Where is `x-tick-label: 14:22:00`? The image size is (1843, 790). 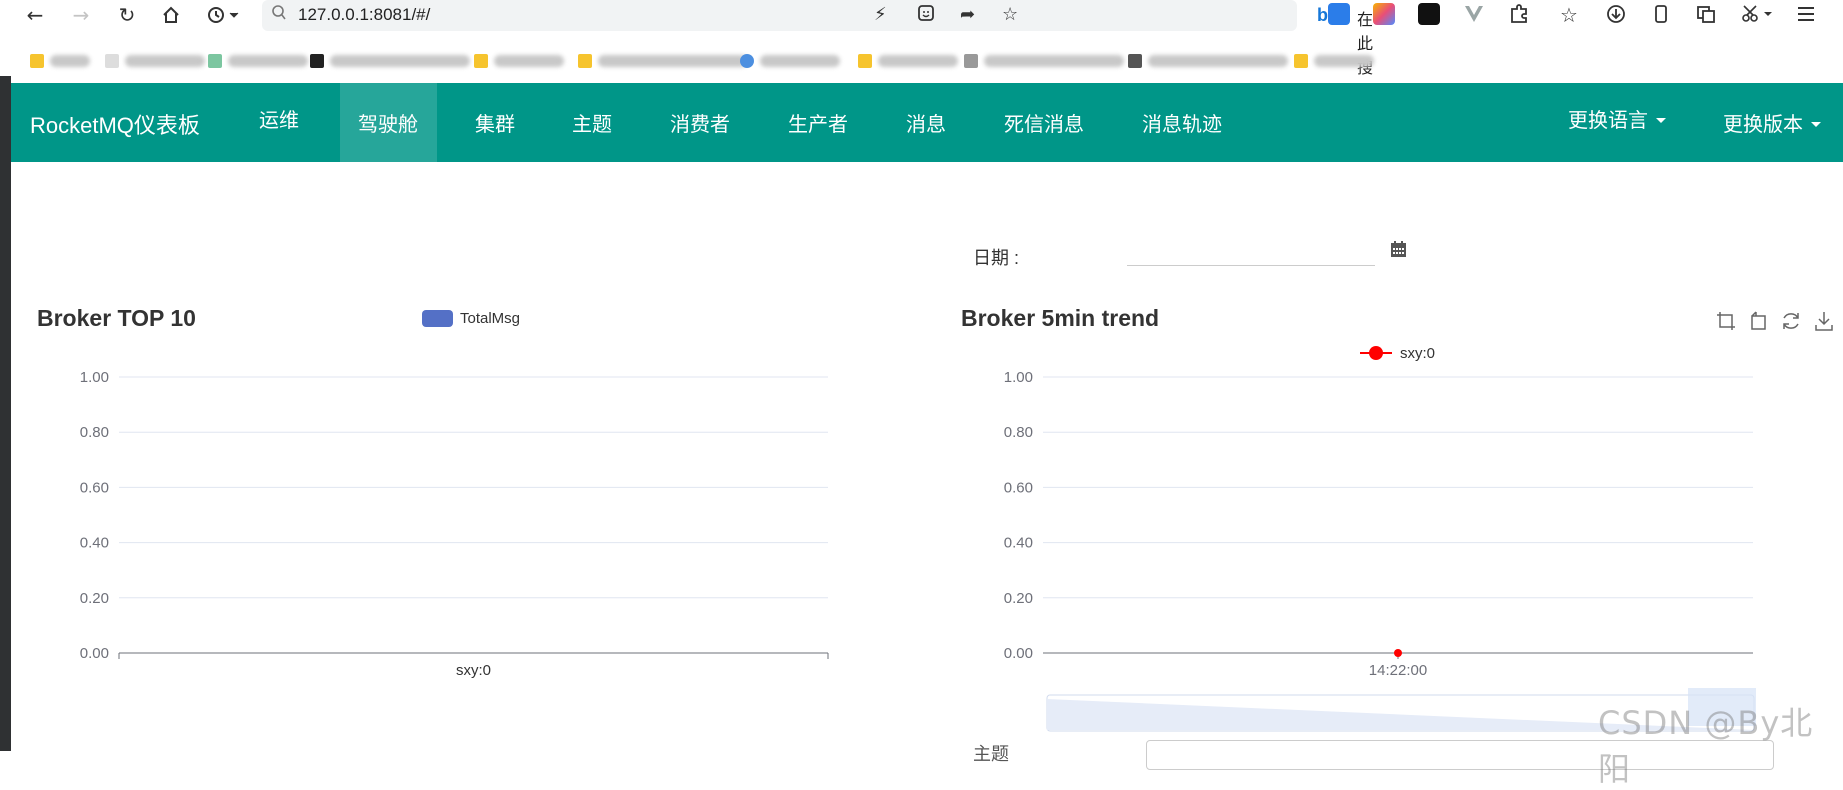 x-tick-label: 14:22:00 is located at coordinates (1398, 670).